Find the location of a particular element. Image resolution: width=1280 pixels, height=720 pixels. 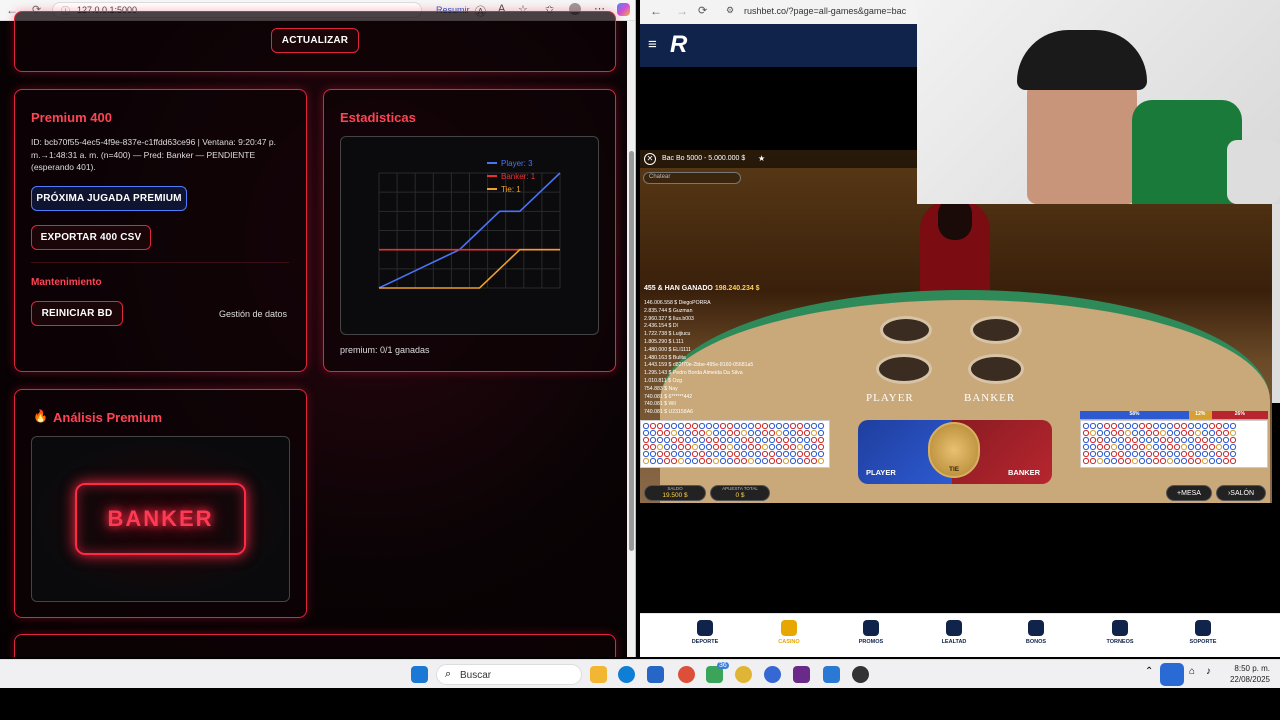

left-scroll-thumb is located at coordinates (631, 351).